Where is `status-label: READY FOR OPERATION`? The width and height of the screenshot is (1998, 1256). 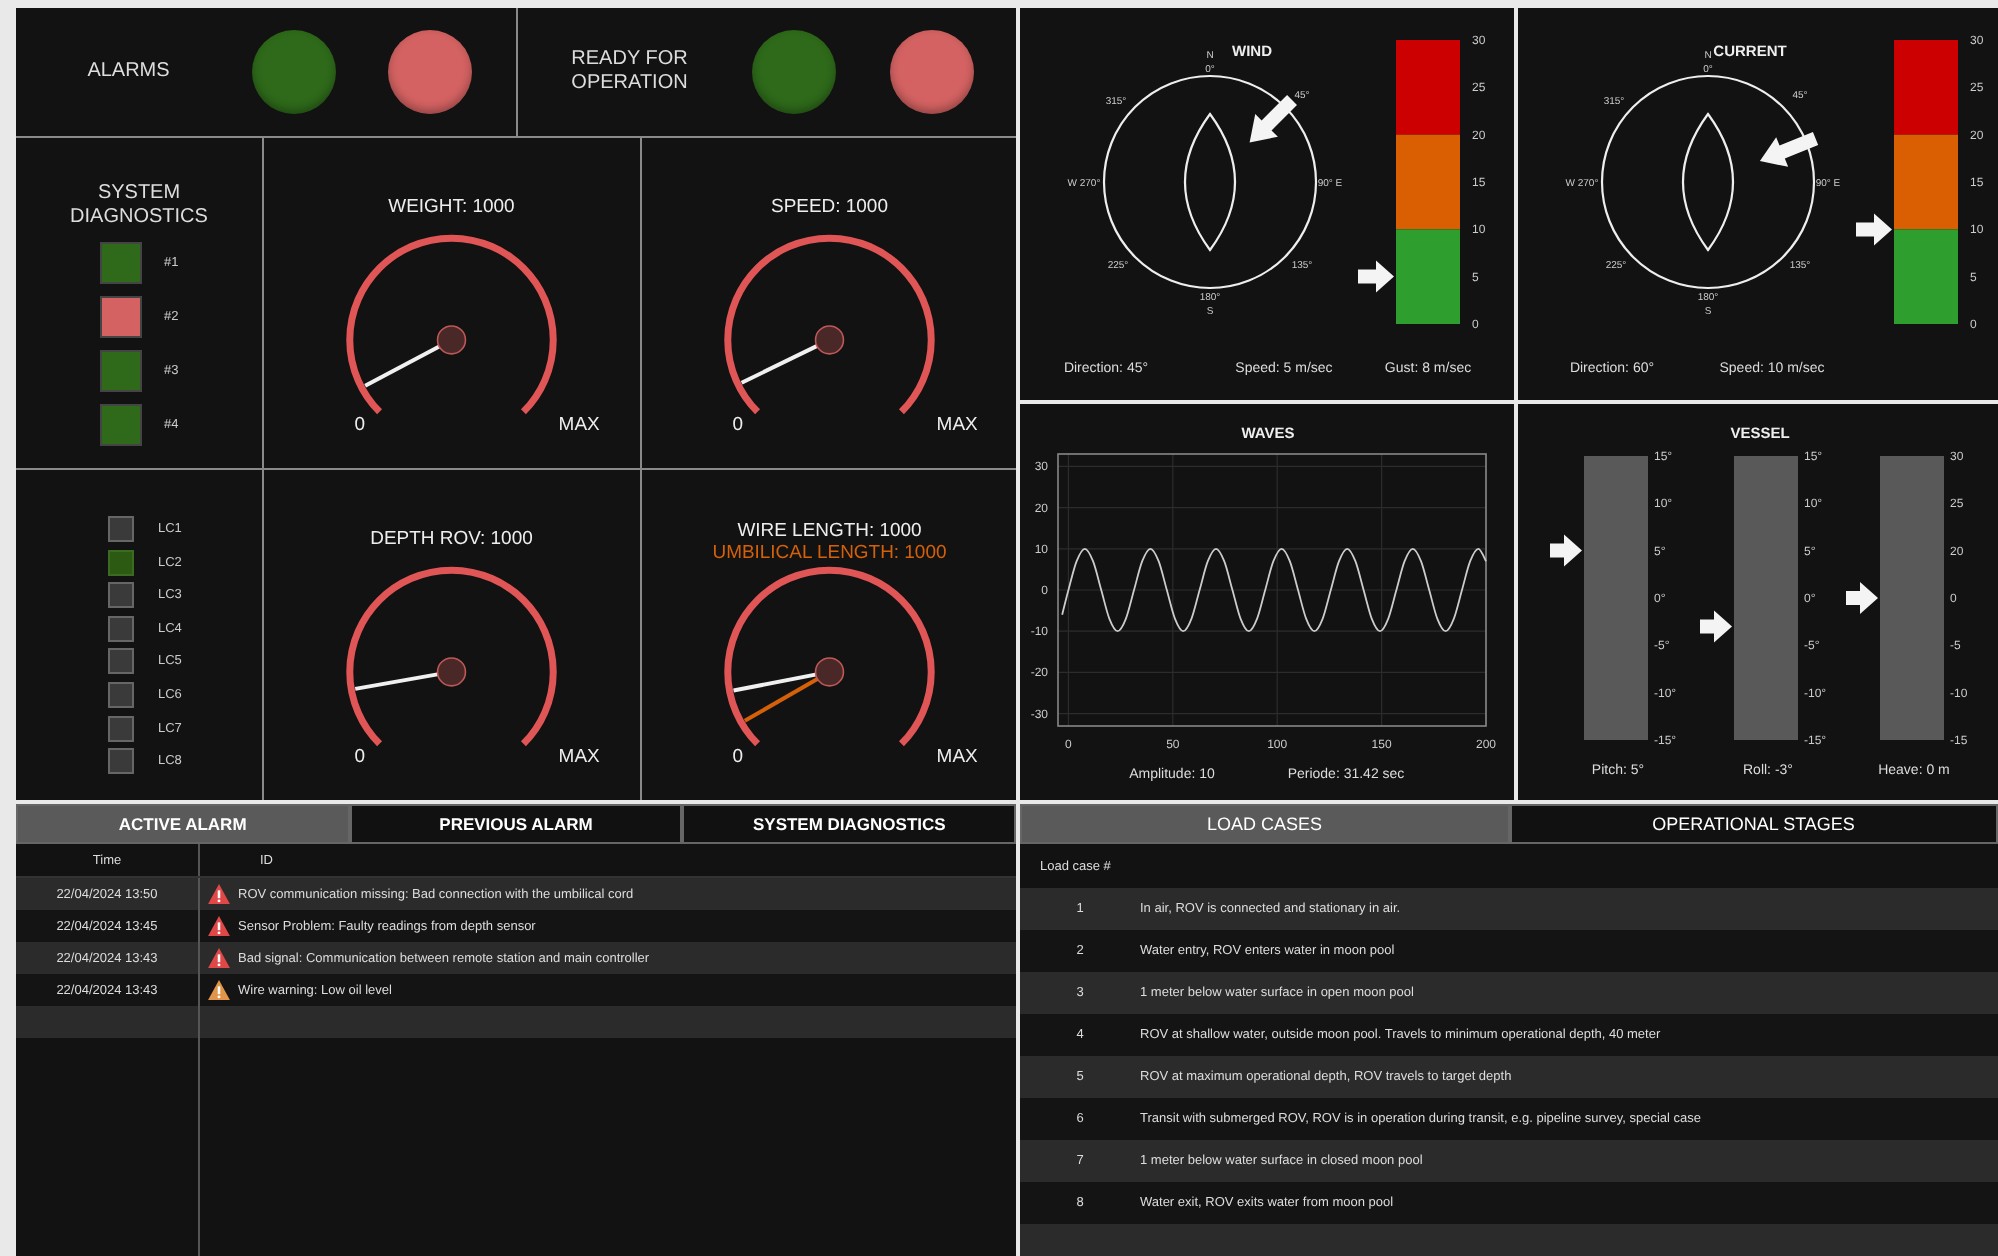
status-label: READY FOR OPERATION is located at coordinates (629, 72).